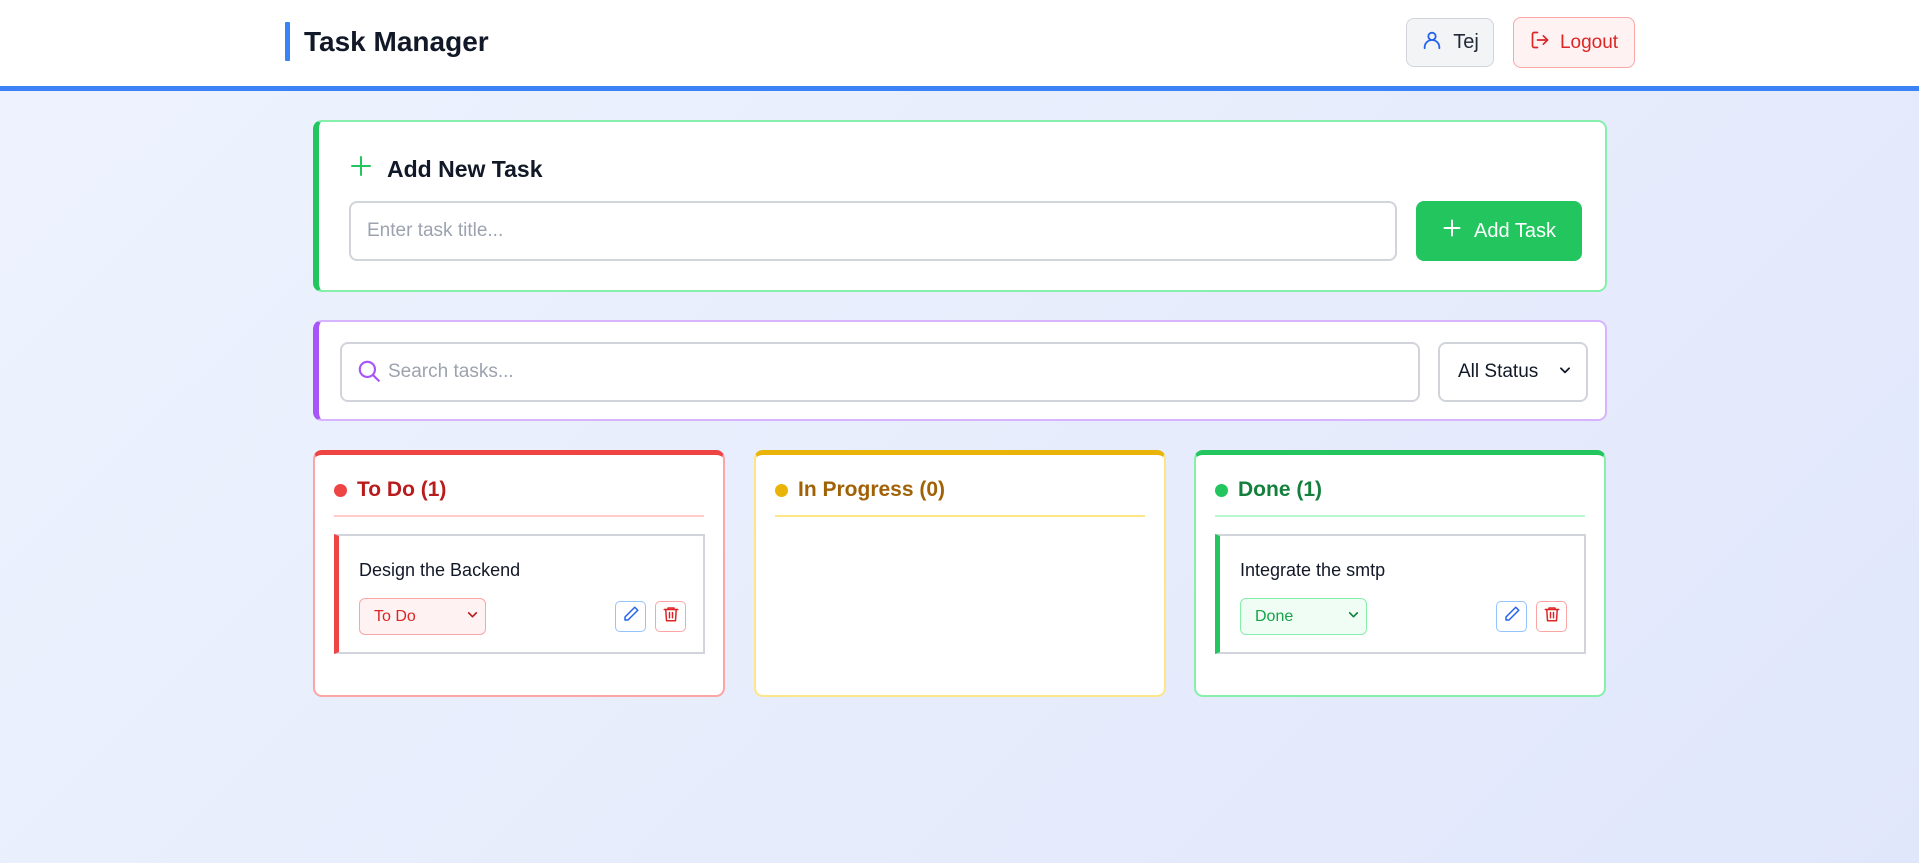  I want to click on logout-label: Logout, so click(1589, 42).